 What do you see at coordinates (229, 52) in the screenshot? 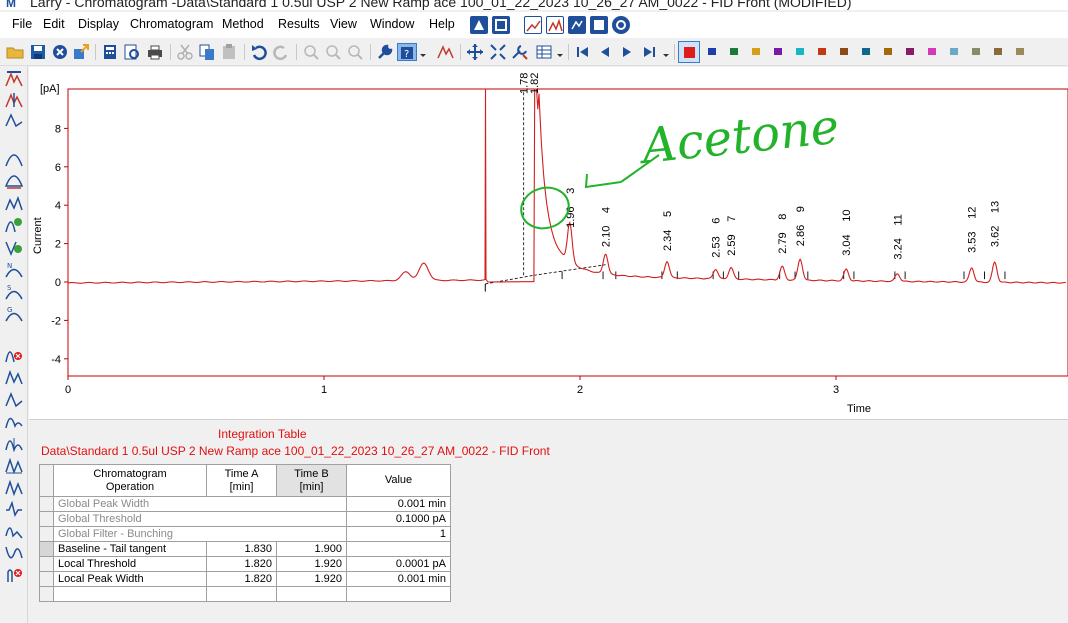
I see `paste-icon` at bounding box center [229, 52].